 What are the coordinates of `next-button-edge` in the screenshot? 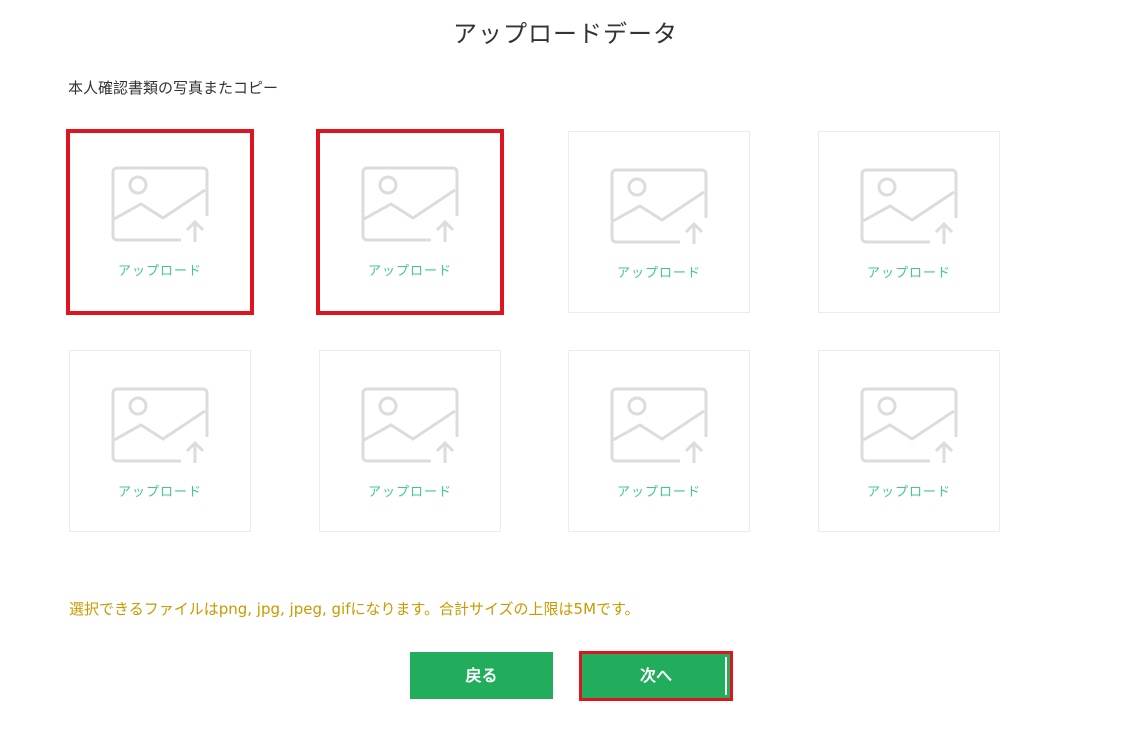 It's located at (726, 676).